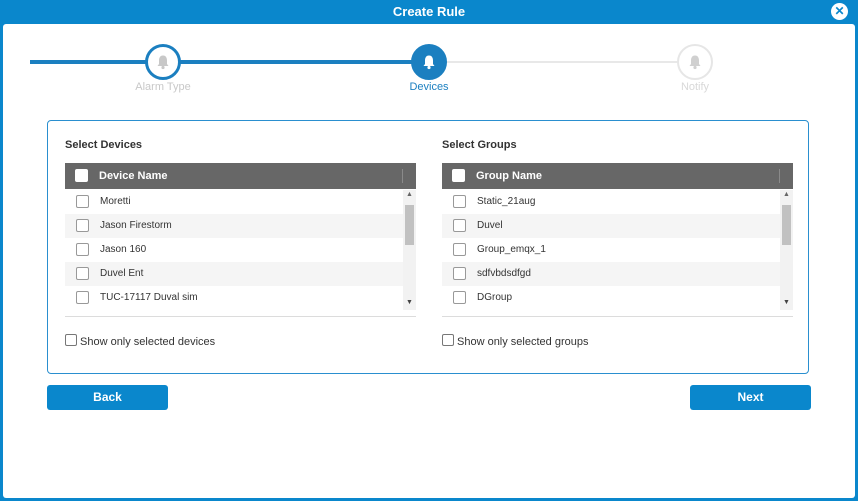  I want to click on device-row: Jason 160, so click(234, 250).